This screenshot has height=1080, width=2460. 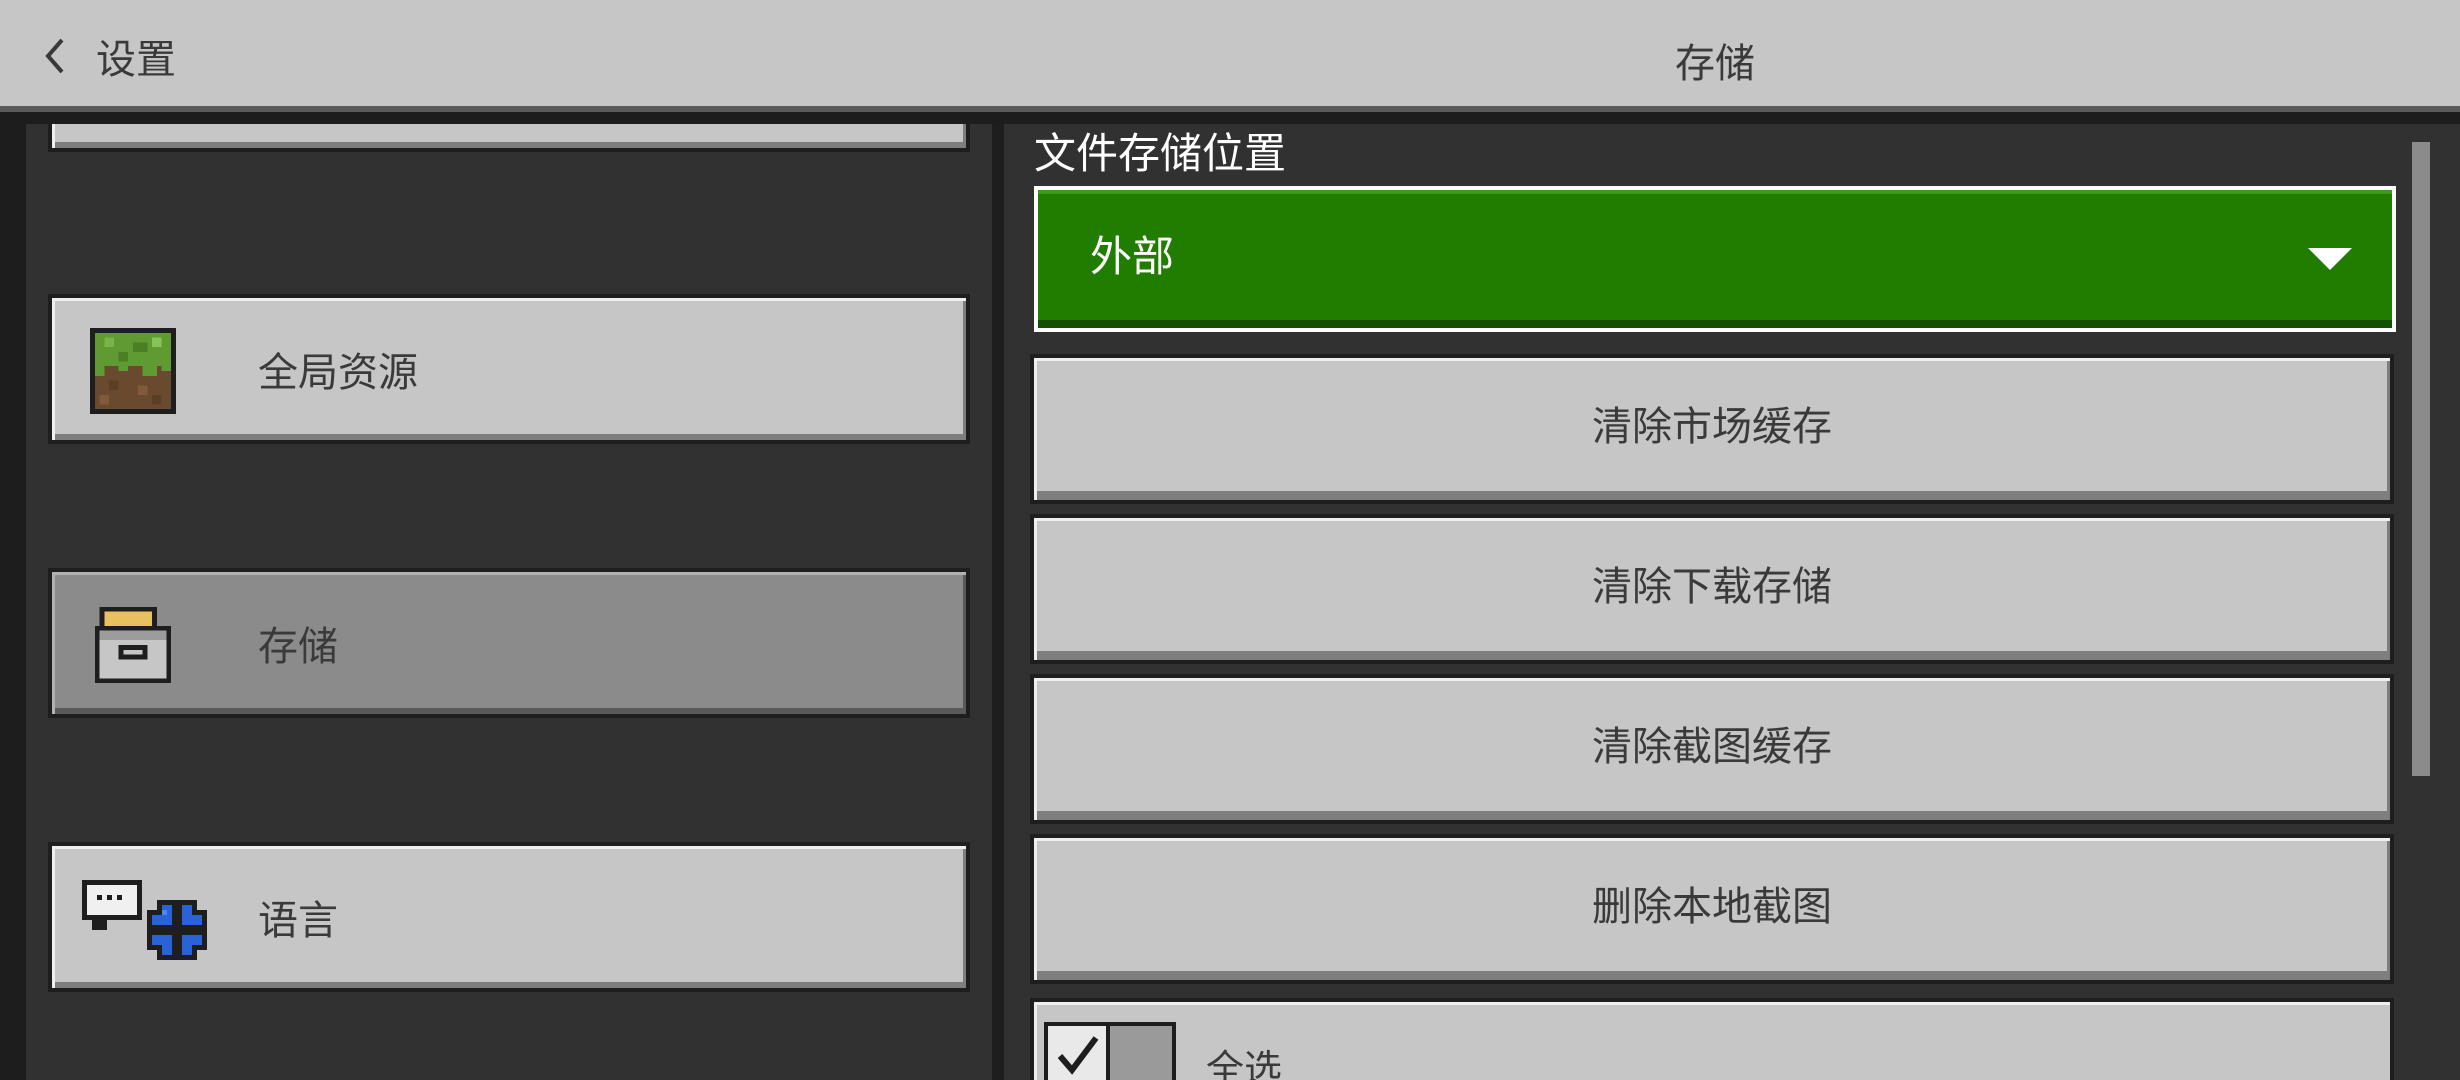 What do you see at coordinates (509, 138) in the screenshot?
I see `sidebar-item-previous` at bounding box center [509, 138].